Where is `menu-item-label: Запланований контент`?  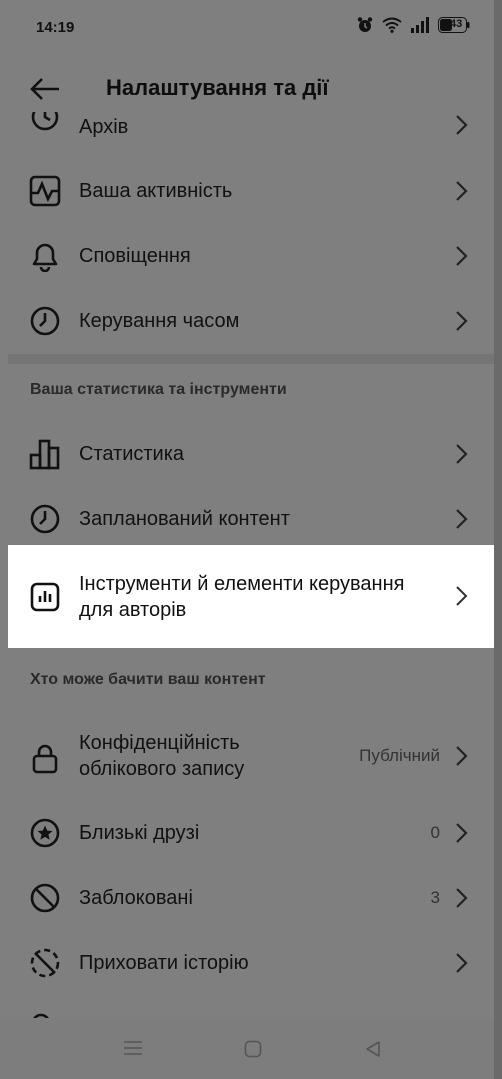 menu-item-label: Запланований контент is located at coordinates (184, 519).